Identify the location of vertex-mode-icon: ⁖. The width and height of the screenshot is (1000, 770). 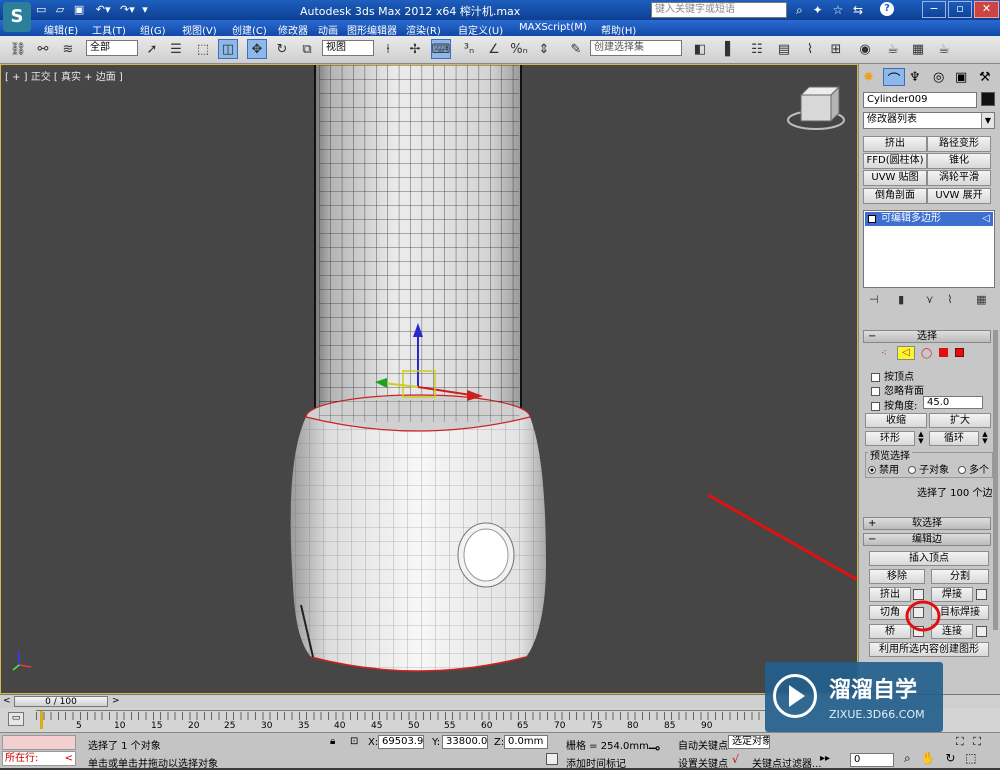
(884, 353).